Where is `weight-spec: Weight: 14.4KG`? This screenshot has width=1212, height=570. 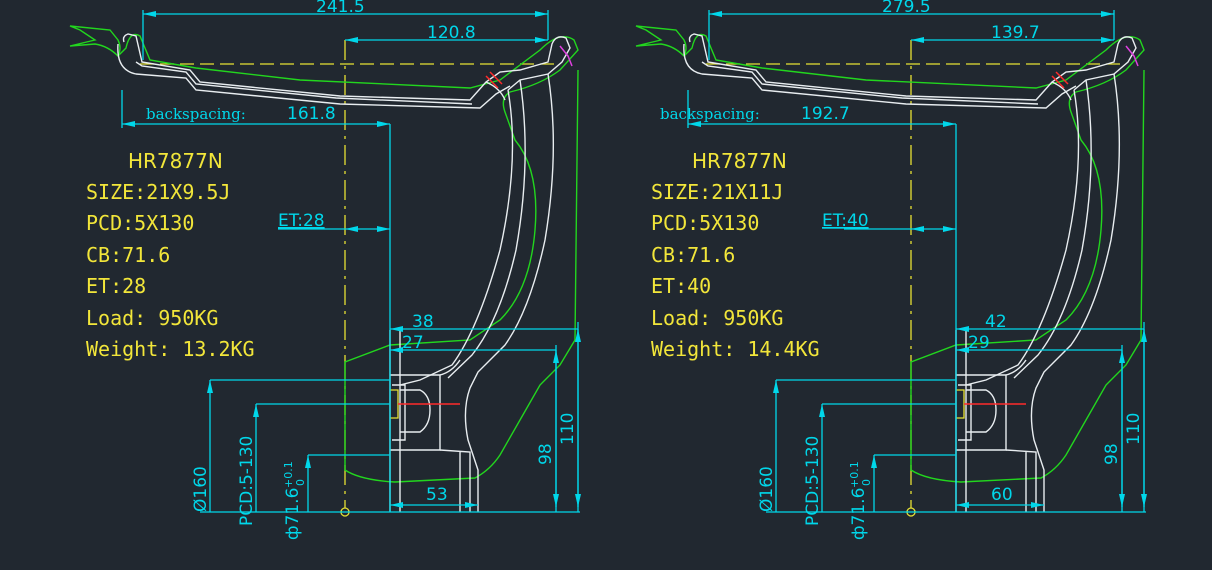 weight-spec: Weight: 14.4KG is located at coordinates (735, 349).